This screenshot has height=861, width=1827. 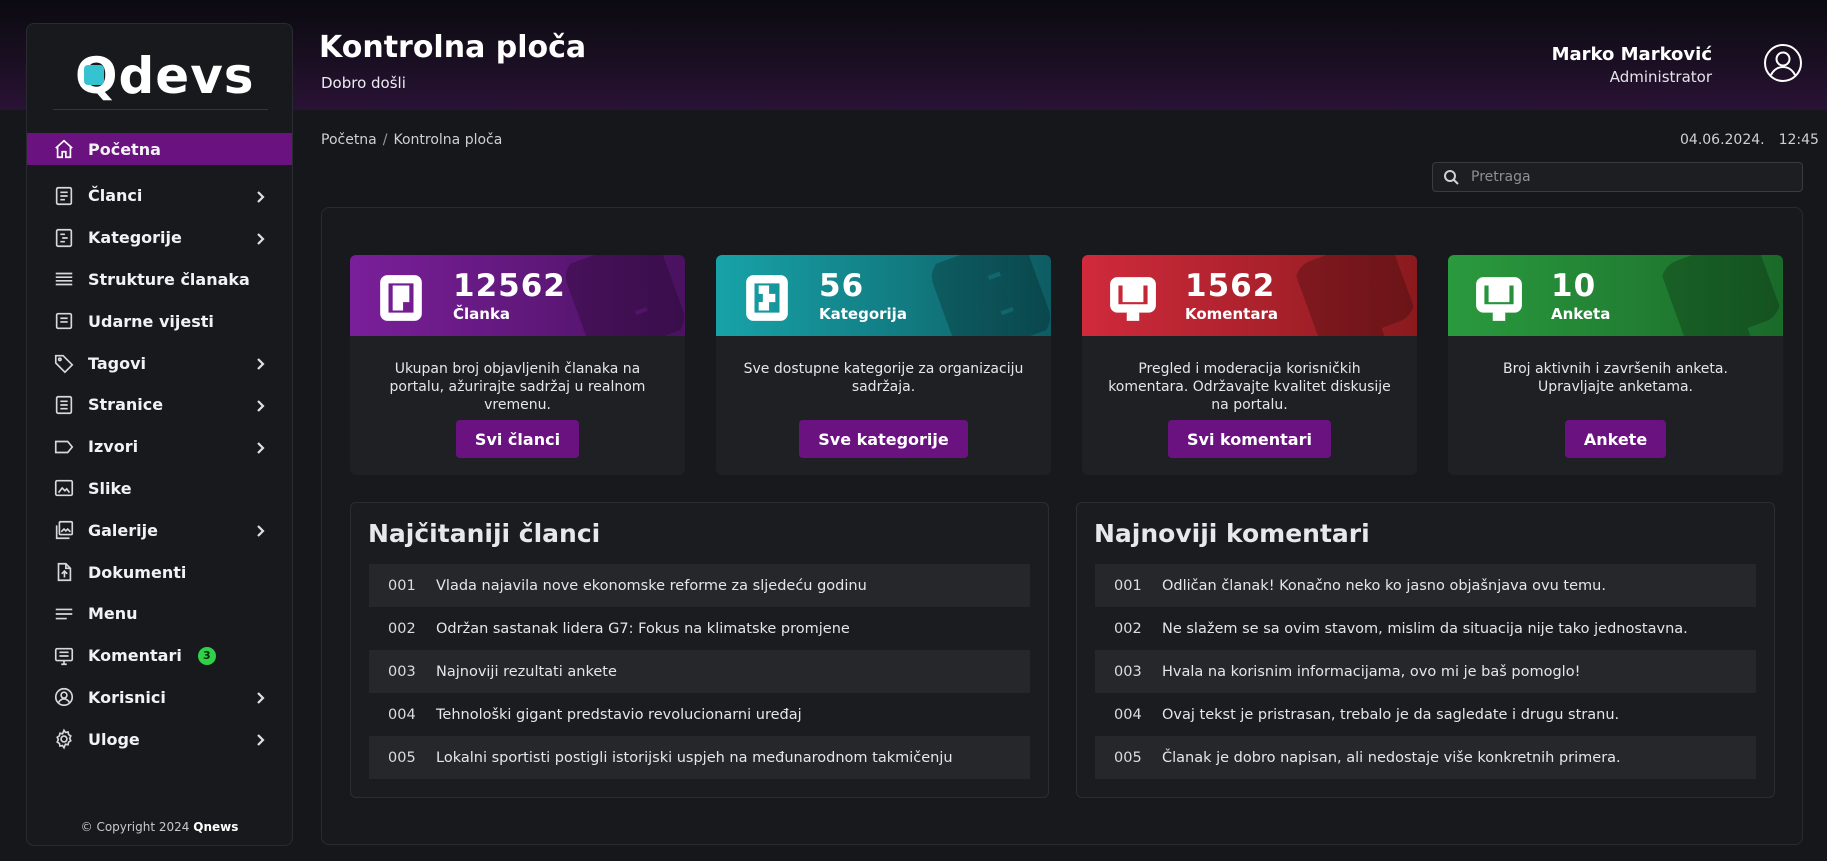 I want to click on sidebar-item-pocetna: Početna, so click(x=159, y=149).